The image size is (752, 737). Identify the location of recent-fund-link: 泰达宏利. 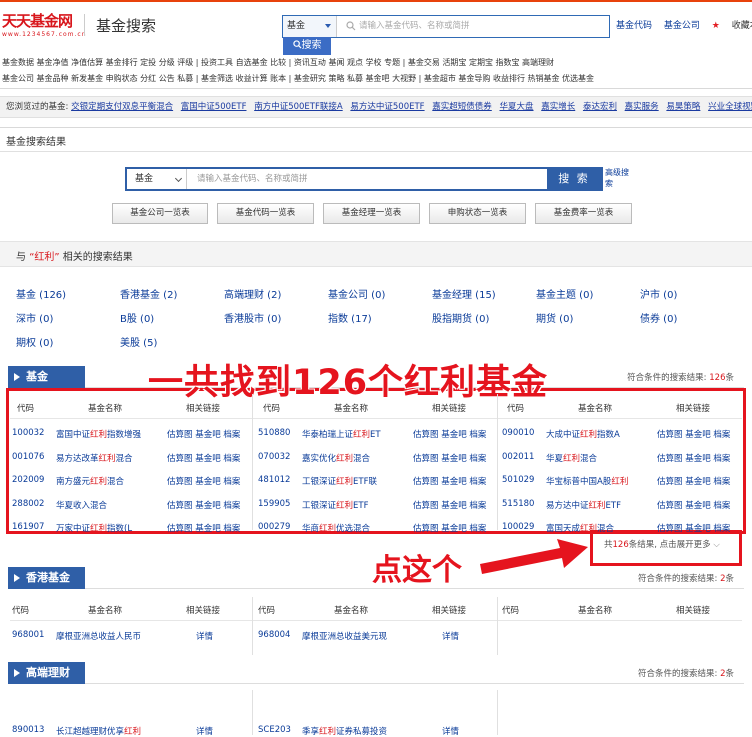
(600, 107).